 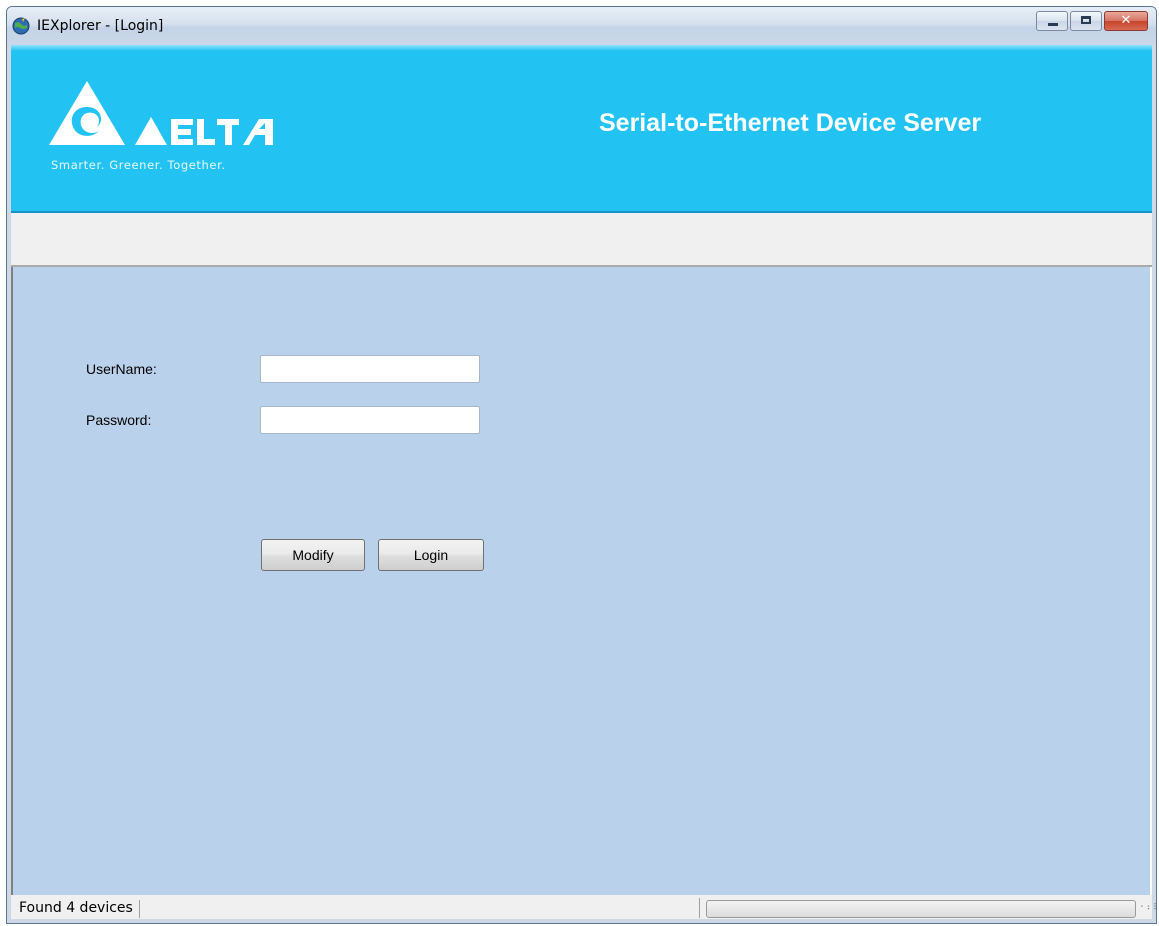 What do you see at coordinates (790, 123) in the screenshot?
I see `banner-title: Serial-to-Ethernet Device Server` at bounding box center [790, 123].